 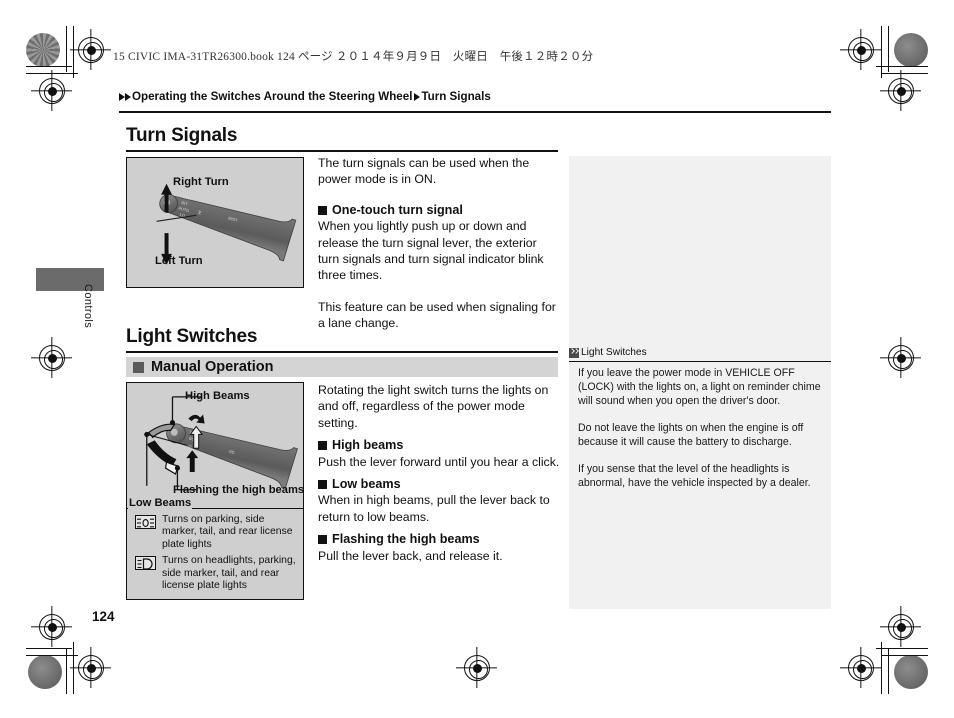 I want to click on figure-label-flashing-high-beams: Flashing the high beams, so click(x=238, y=490).